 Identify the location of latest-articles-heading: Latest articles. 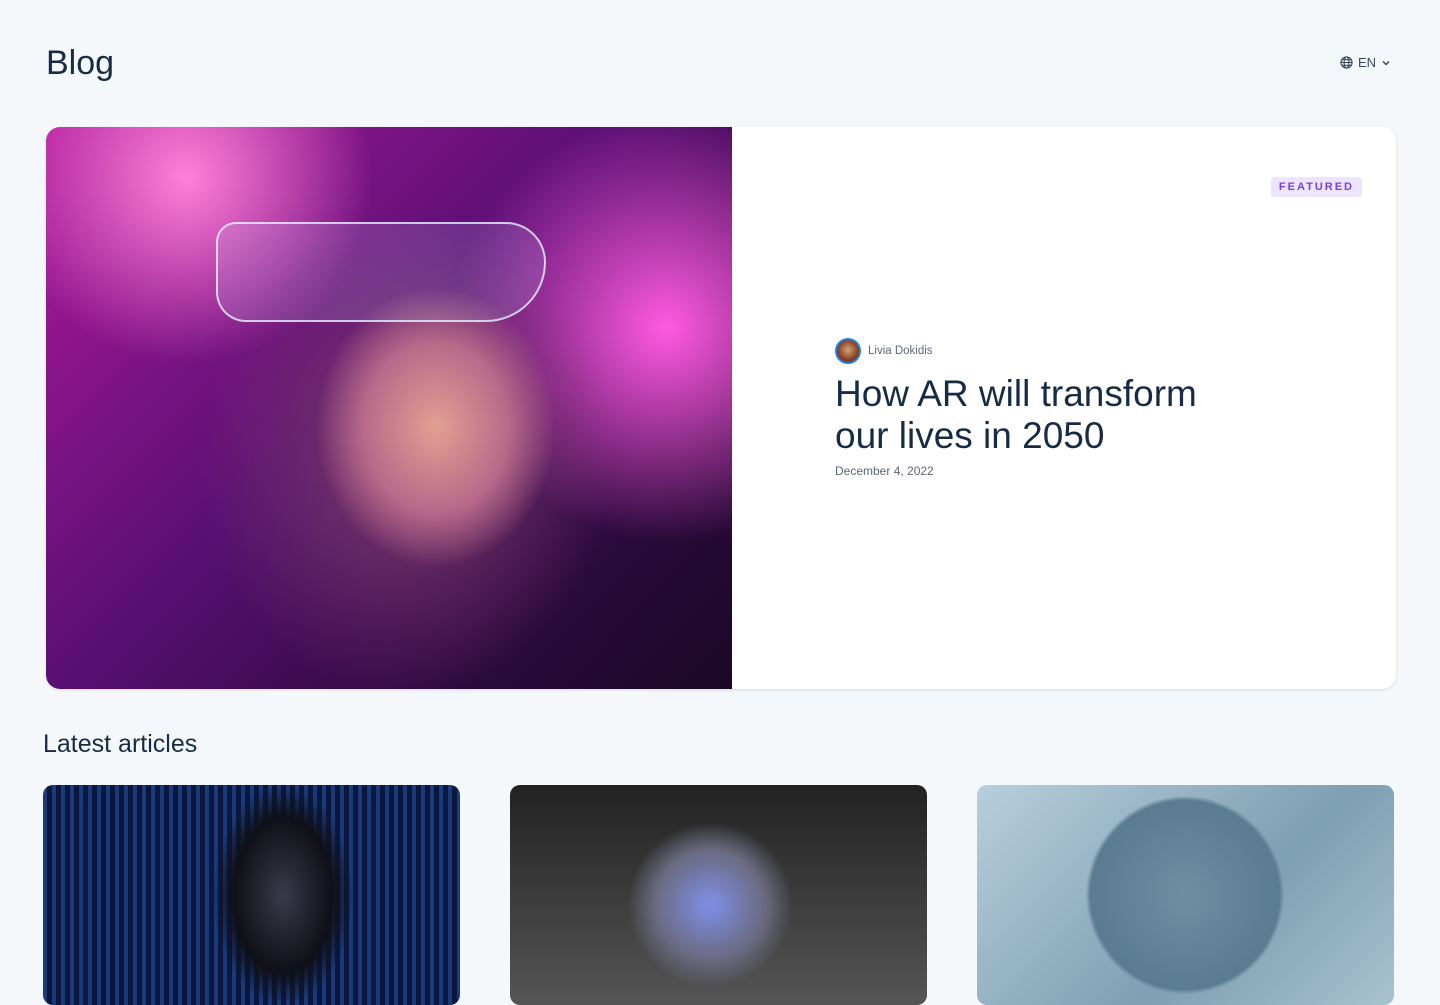
(120, 744).